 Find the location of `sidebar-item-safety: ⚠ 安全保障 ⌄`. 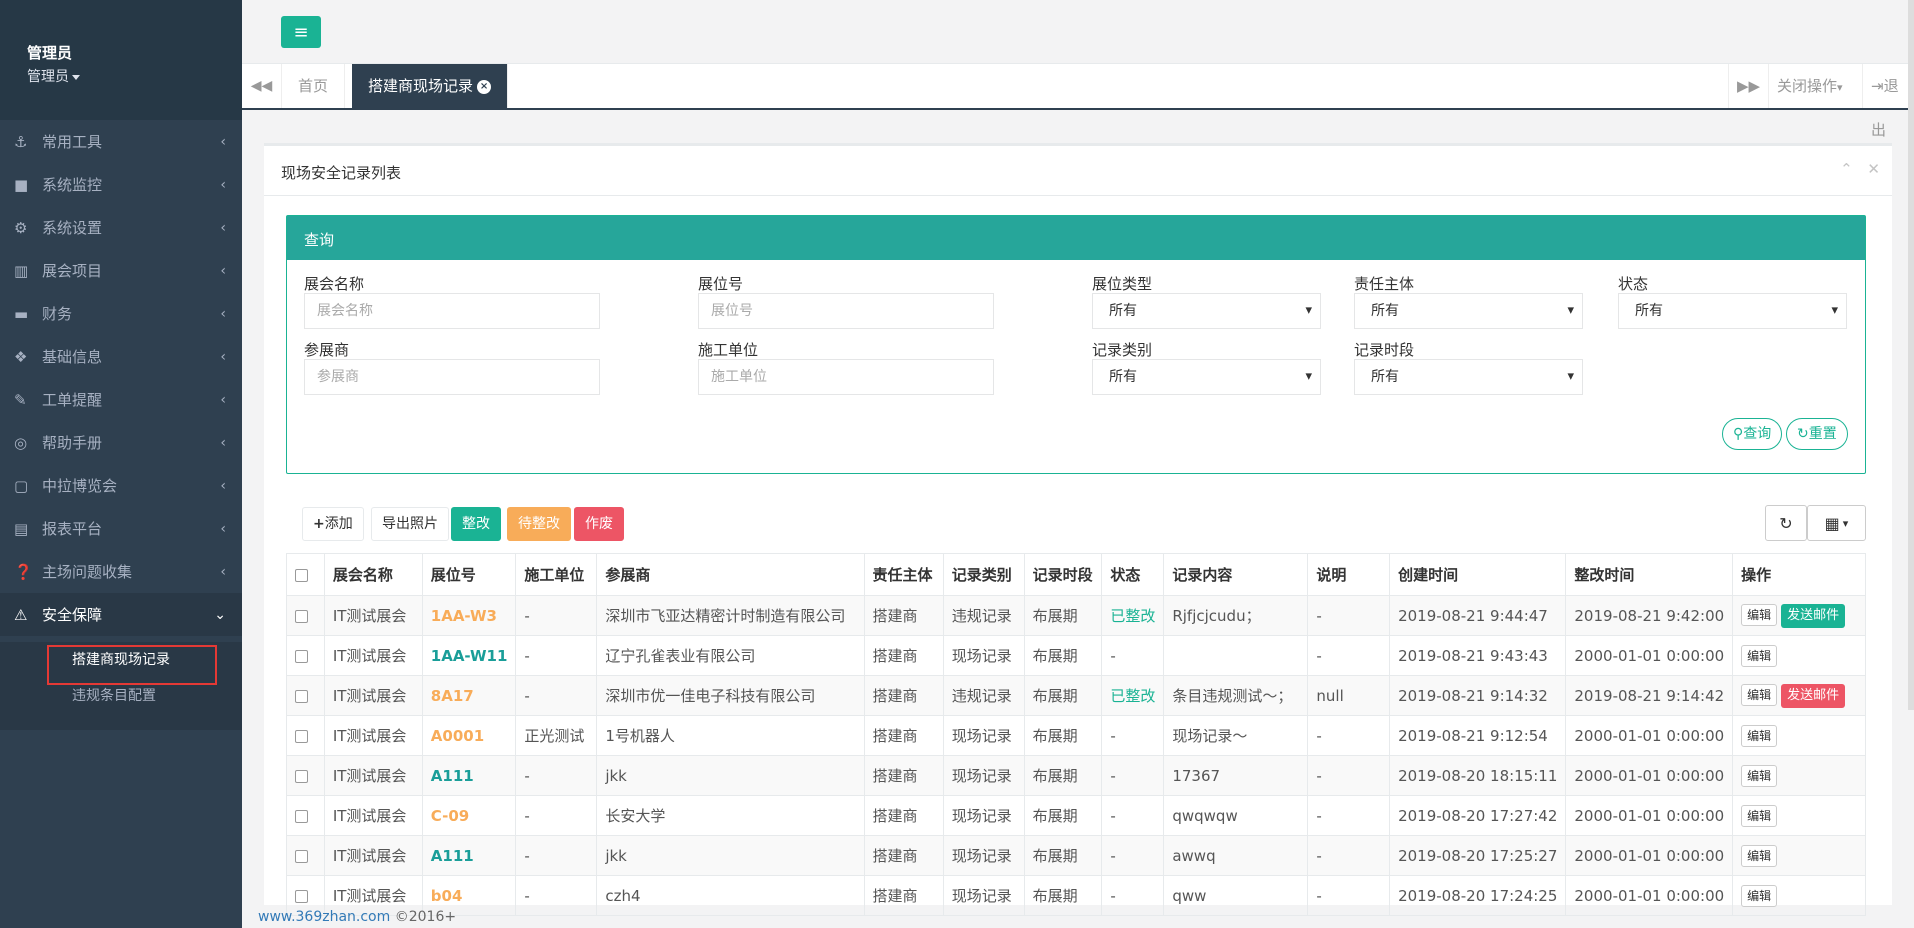

sidebar-item-safety: ⚠ 安全保障 ⌄ is located at coordinates (121, 614).